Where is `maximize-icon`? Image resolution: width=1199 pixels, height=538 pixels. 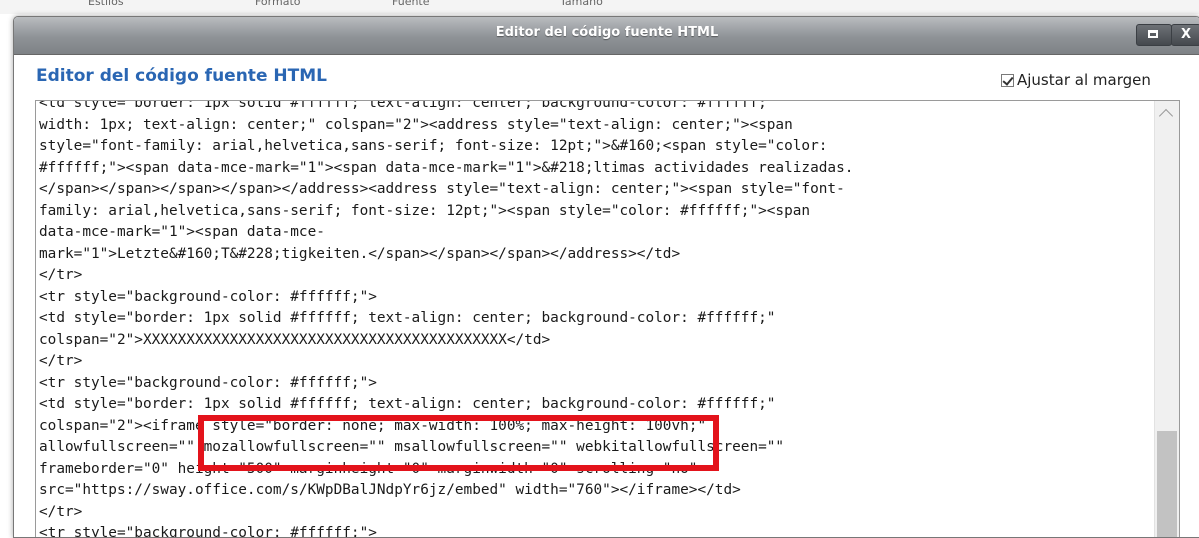 maximize-icon is located at coordinates (1153, 34).